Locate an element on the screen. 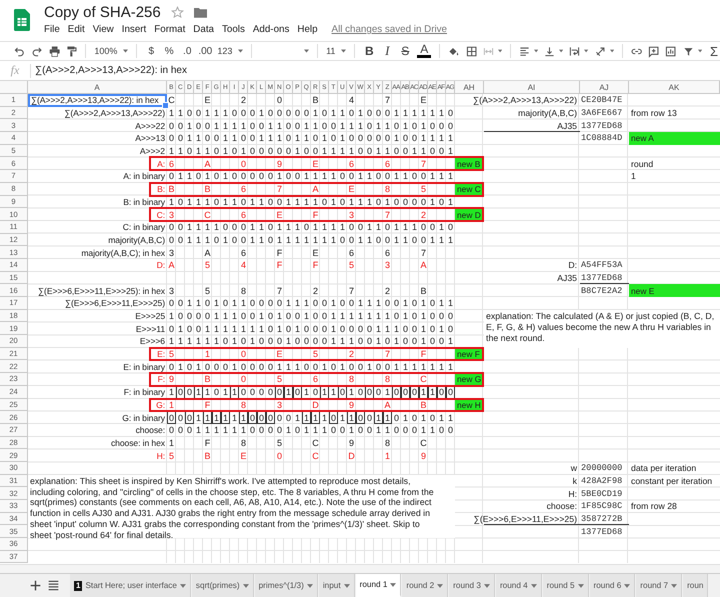  undo-icon is located at coordinates (20, 51).